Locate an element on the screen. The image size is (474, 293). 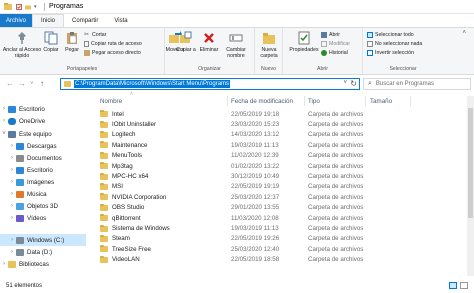
pin-button: Anclar al Acceso rápido is located at coordinates (22, 45).